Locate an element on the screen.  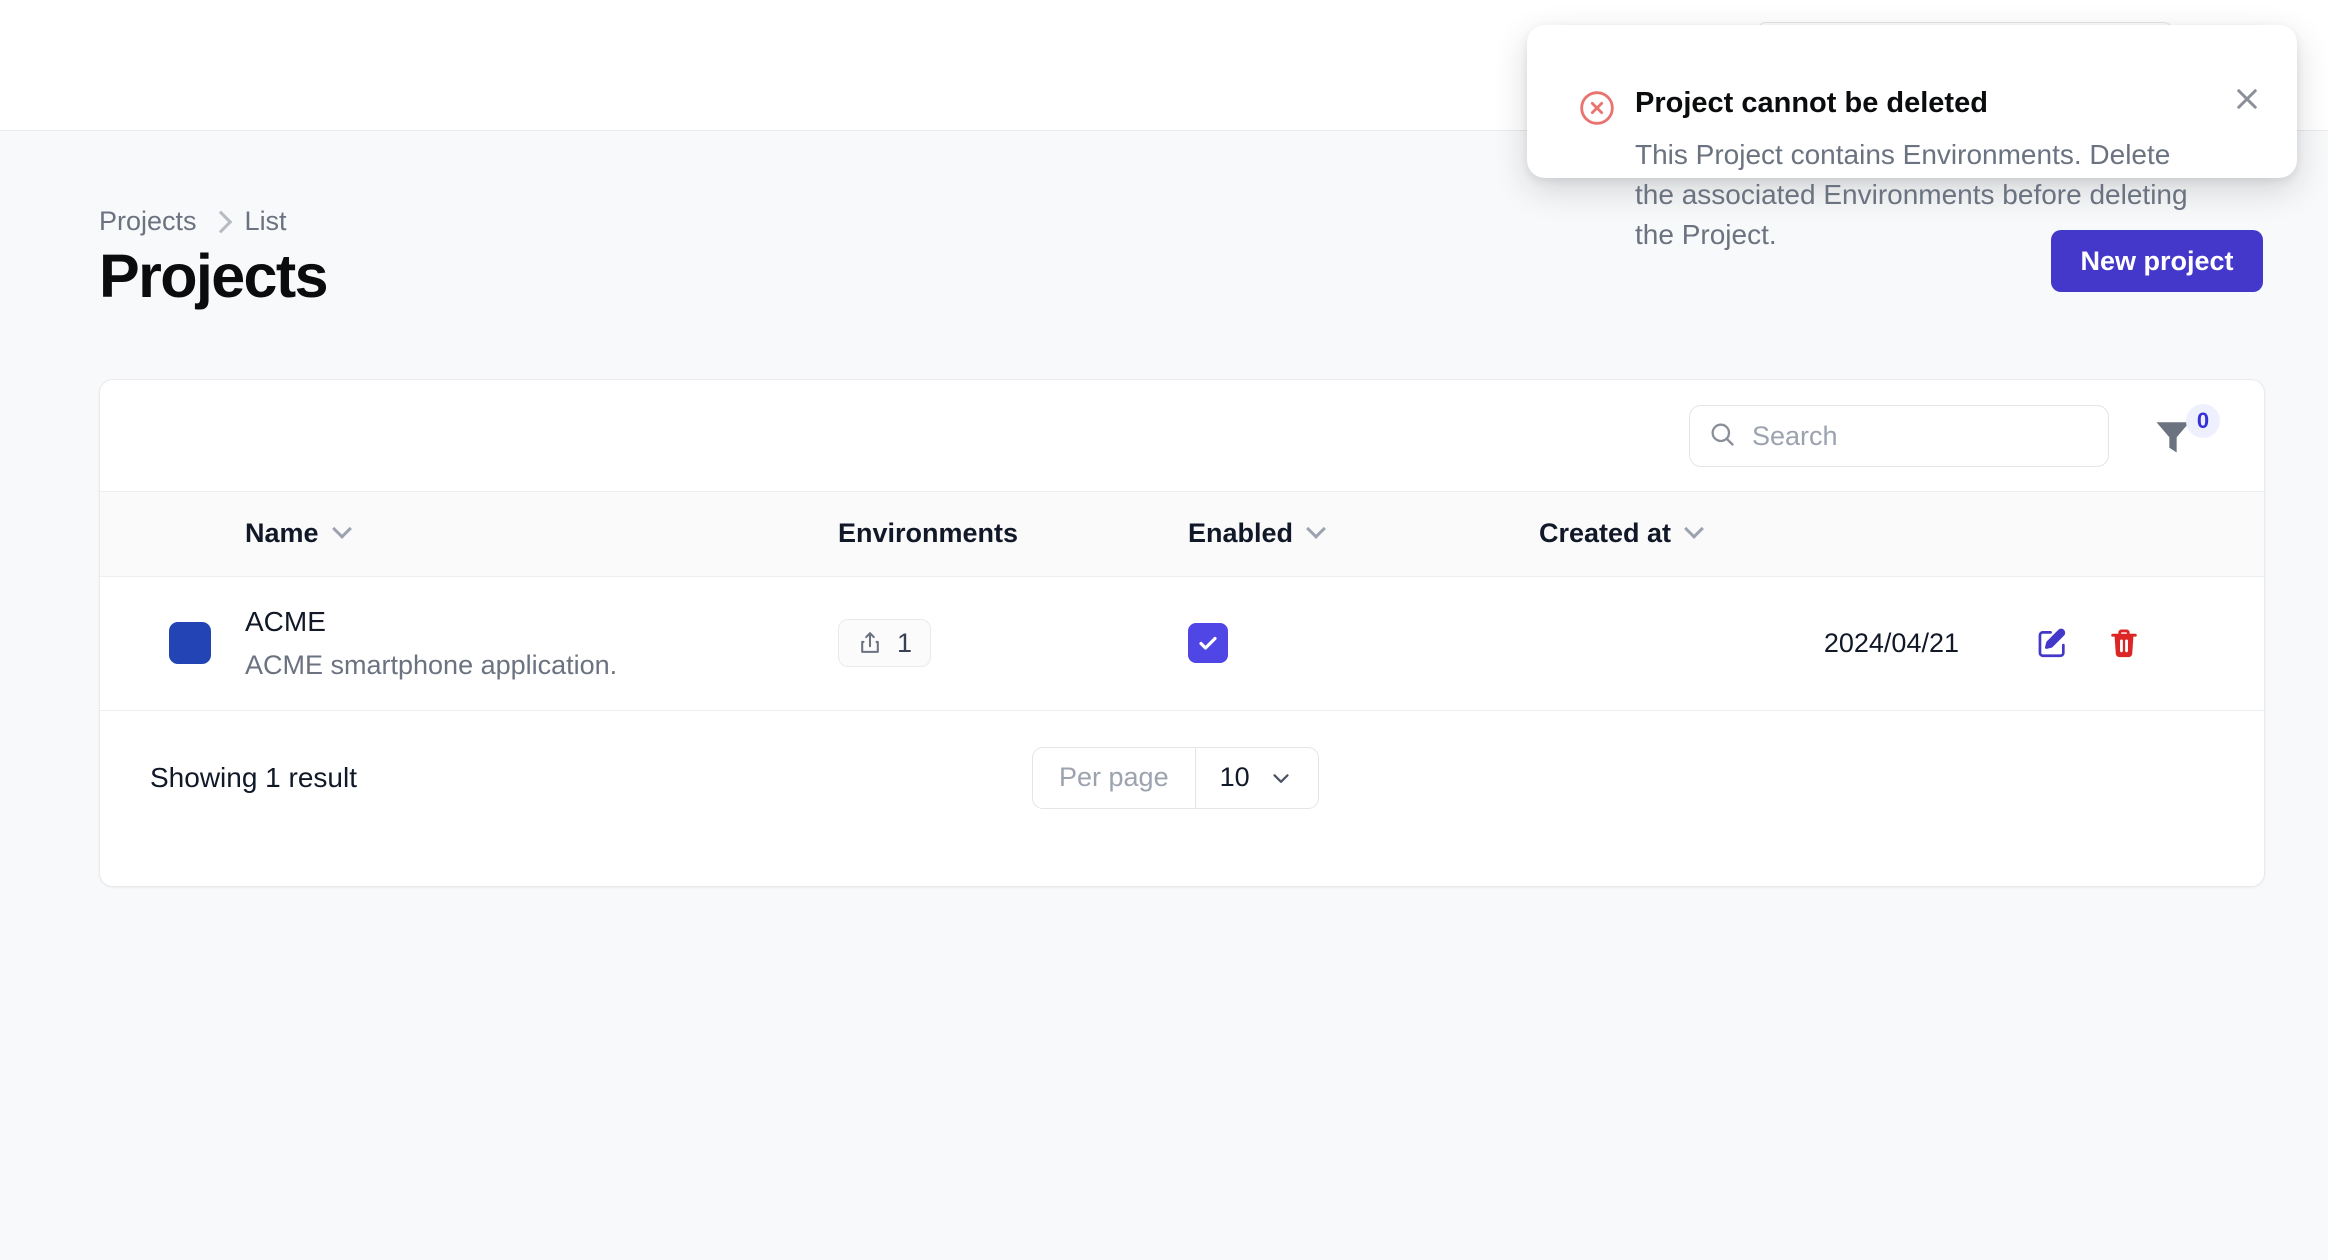
environments-badge: 1 is located at coordinates (885, 643).